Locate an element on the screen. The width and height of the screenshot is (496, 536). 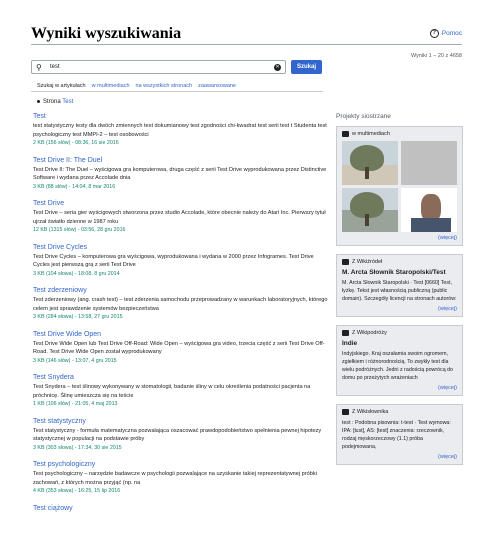
result-title: Test Drive is located at coordinates (180, 204).